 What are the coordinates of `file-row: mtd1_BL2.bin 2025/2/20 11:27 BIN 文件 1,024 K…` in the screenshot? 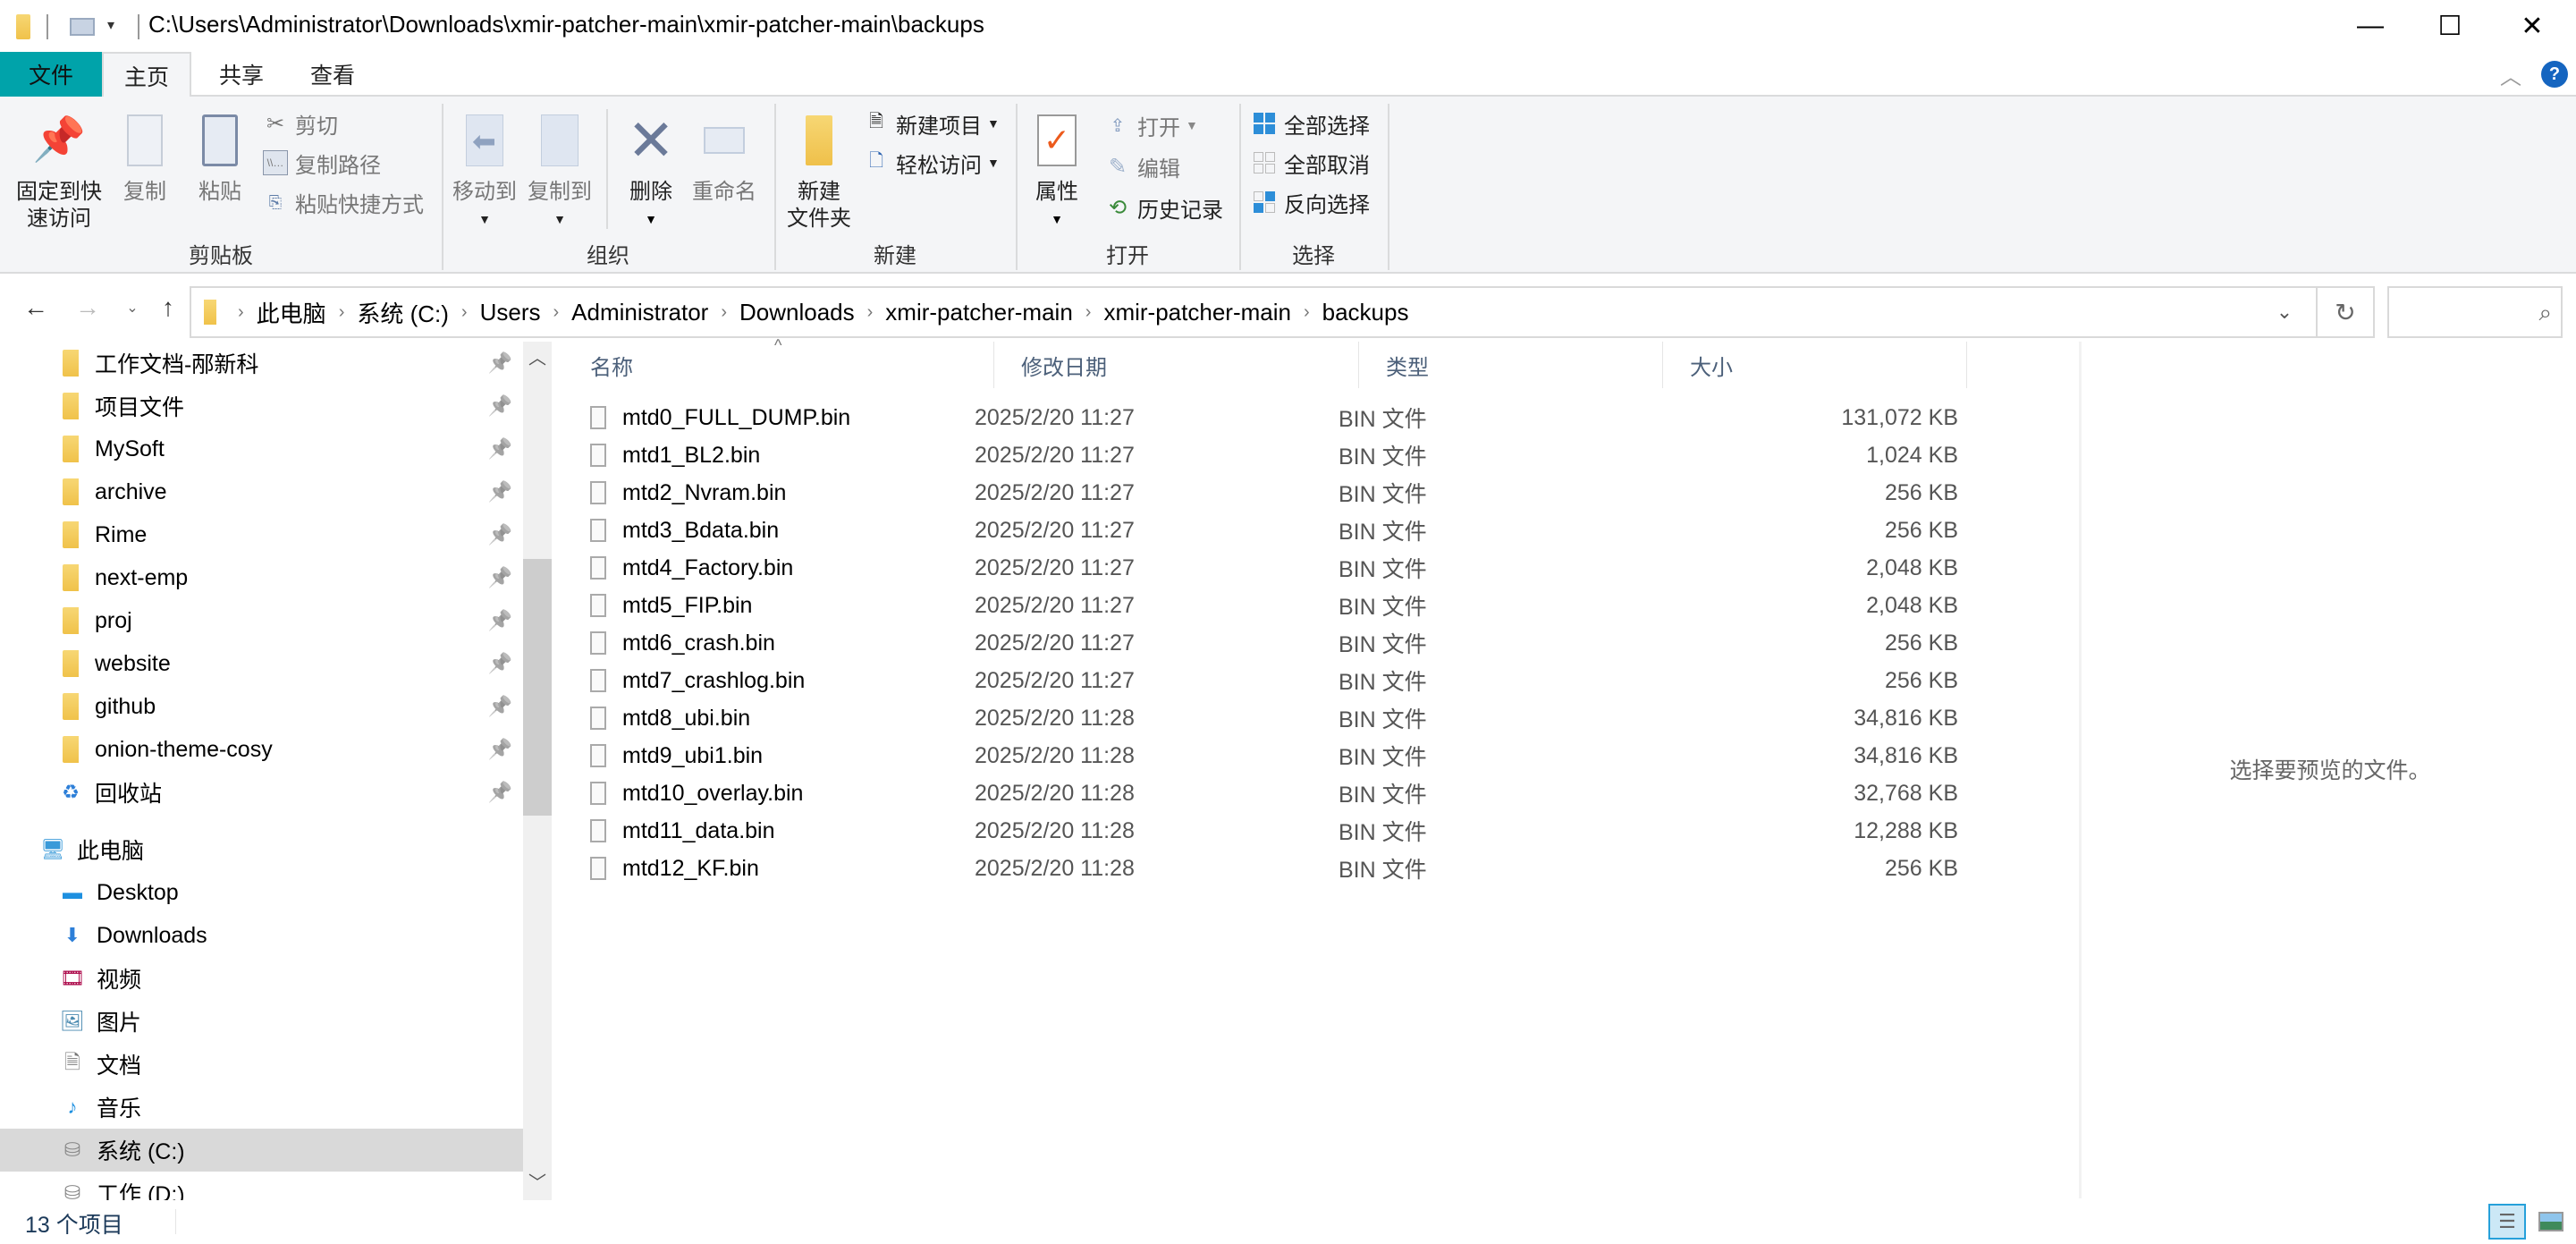 It's located at (1260, 455).